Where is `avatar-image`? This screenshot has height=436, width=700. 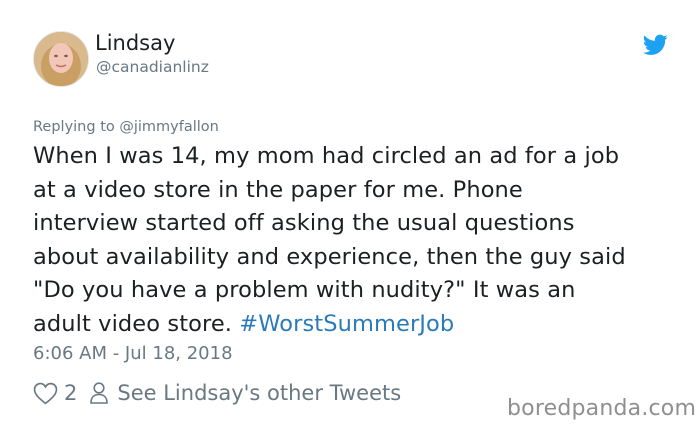 avatar-image is located at coordinates (61, 59).